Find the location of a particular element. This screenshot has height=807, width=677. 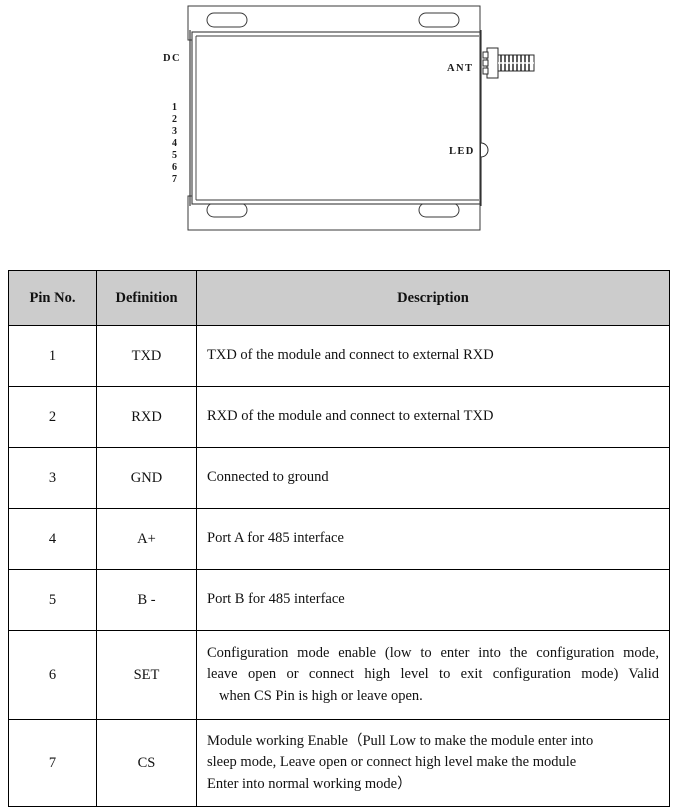

table-row: 4 A+ Port A for 485 interface is located at coordinates (339, 539).